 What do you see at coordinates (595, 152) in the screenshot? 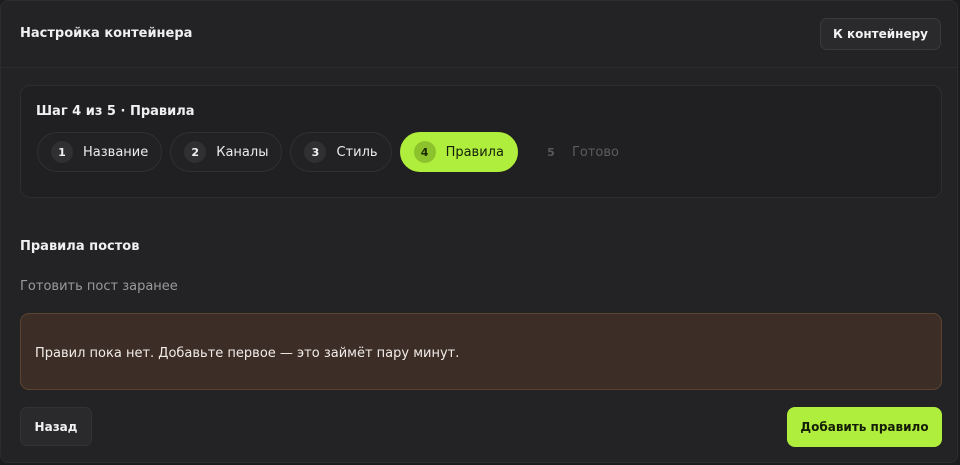
I see `step-label: Готово` at bounding box center [595, 152].